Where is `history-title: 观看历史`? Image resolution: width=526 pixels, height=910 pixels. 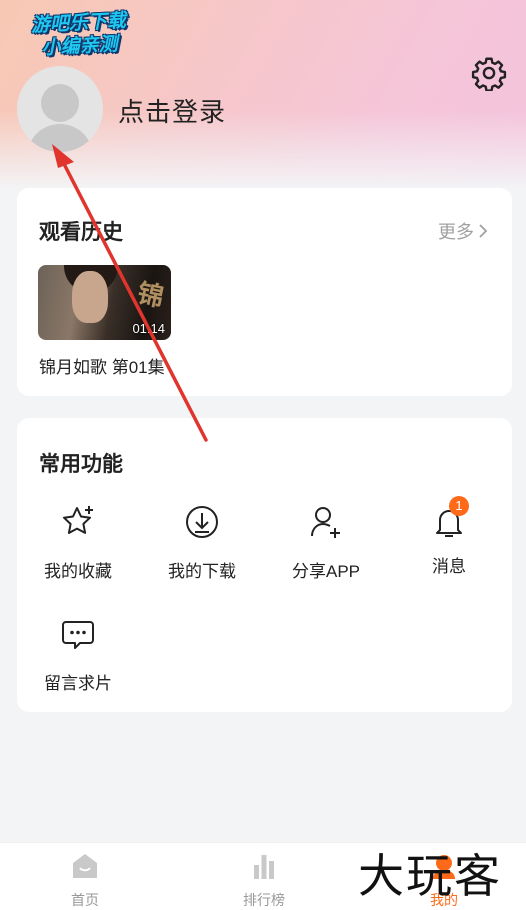
history-title: 观看历史 is located at coordinates (81, 232).